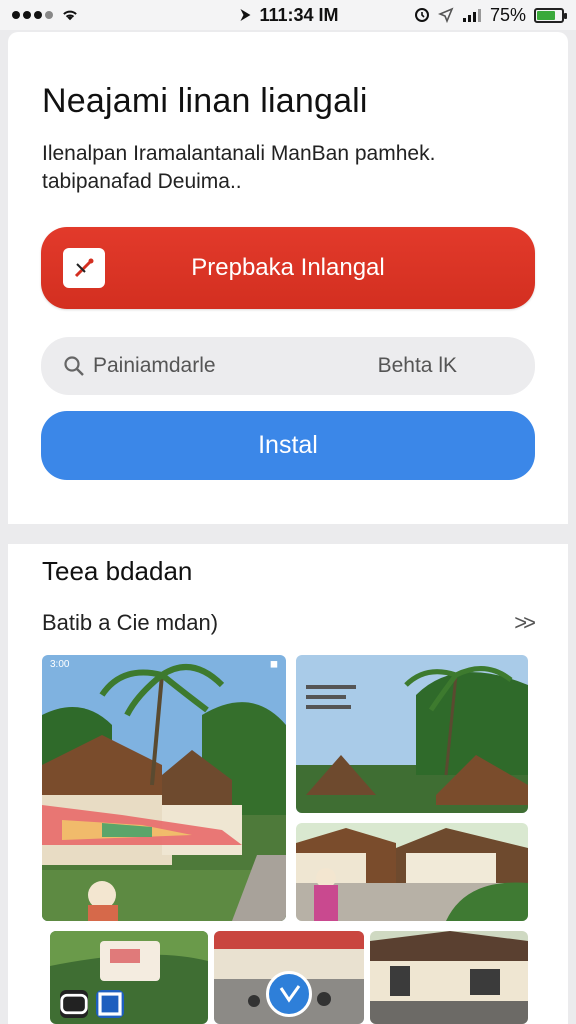 This screenshot has width=576, height=1024. I want to click on status-right: 75%, so click(490, 15).